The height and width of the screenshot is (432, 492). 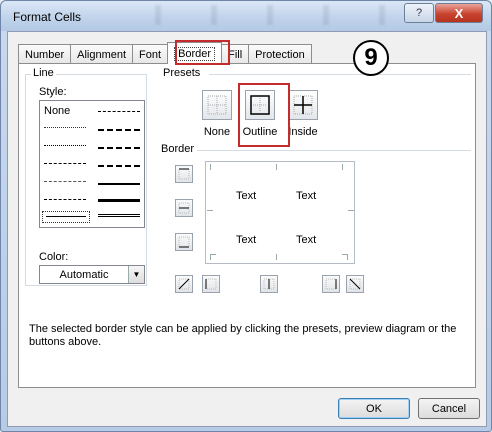 I want to click on ok-button: OK, so click(x=374, y=408).